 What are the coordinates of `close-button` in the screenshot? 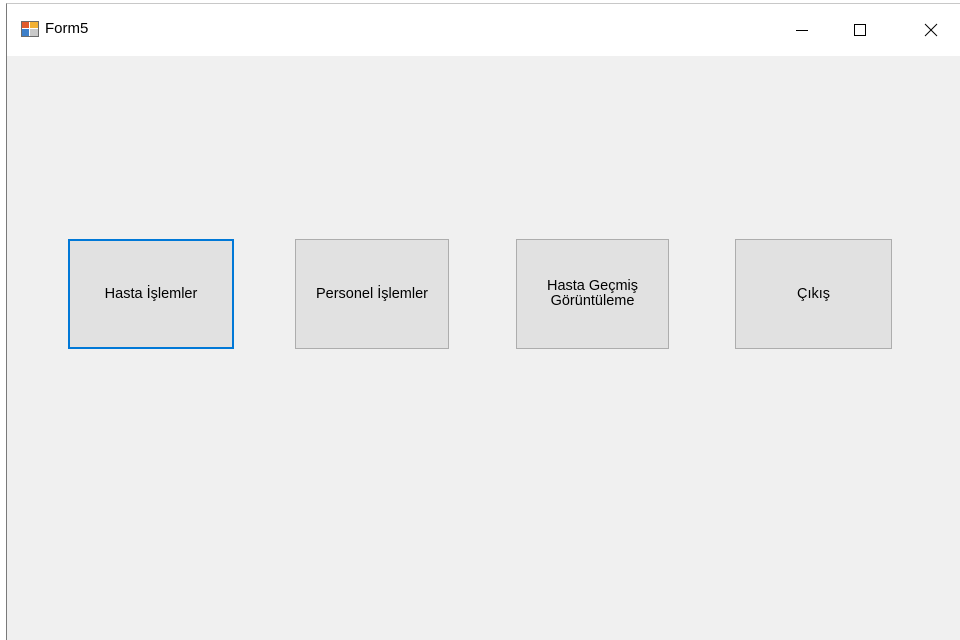 It's located at (931, 30).